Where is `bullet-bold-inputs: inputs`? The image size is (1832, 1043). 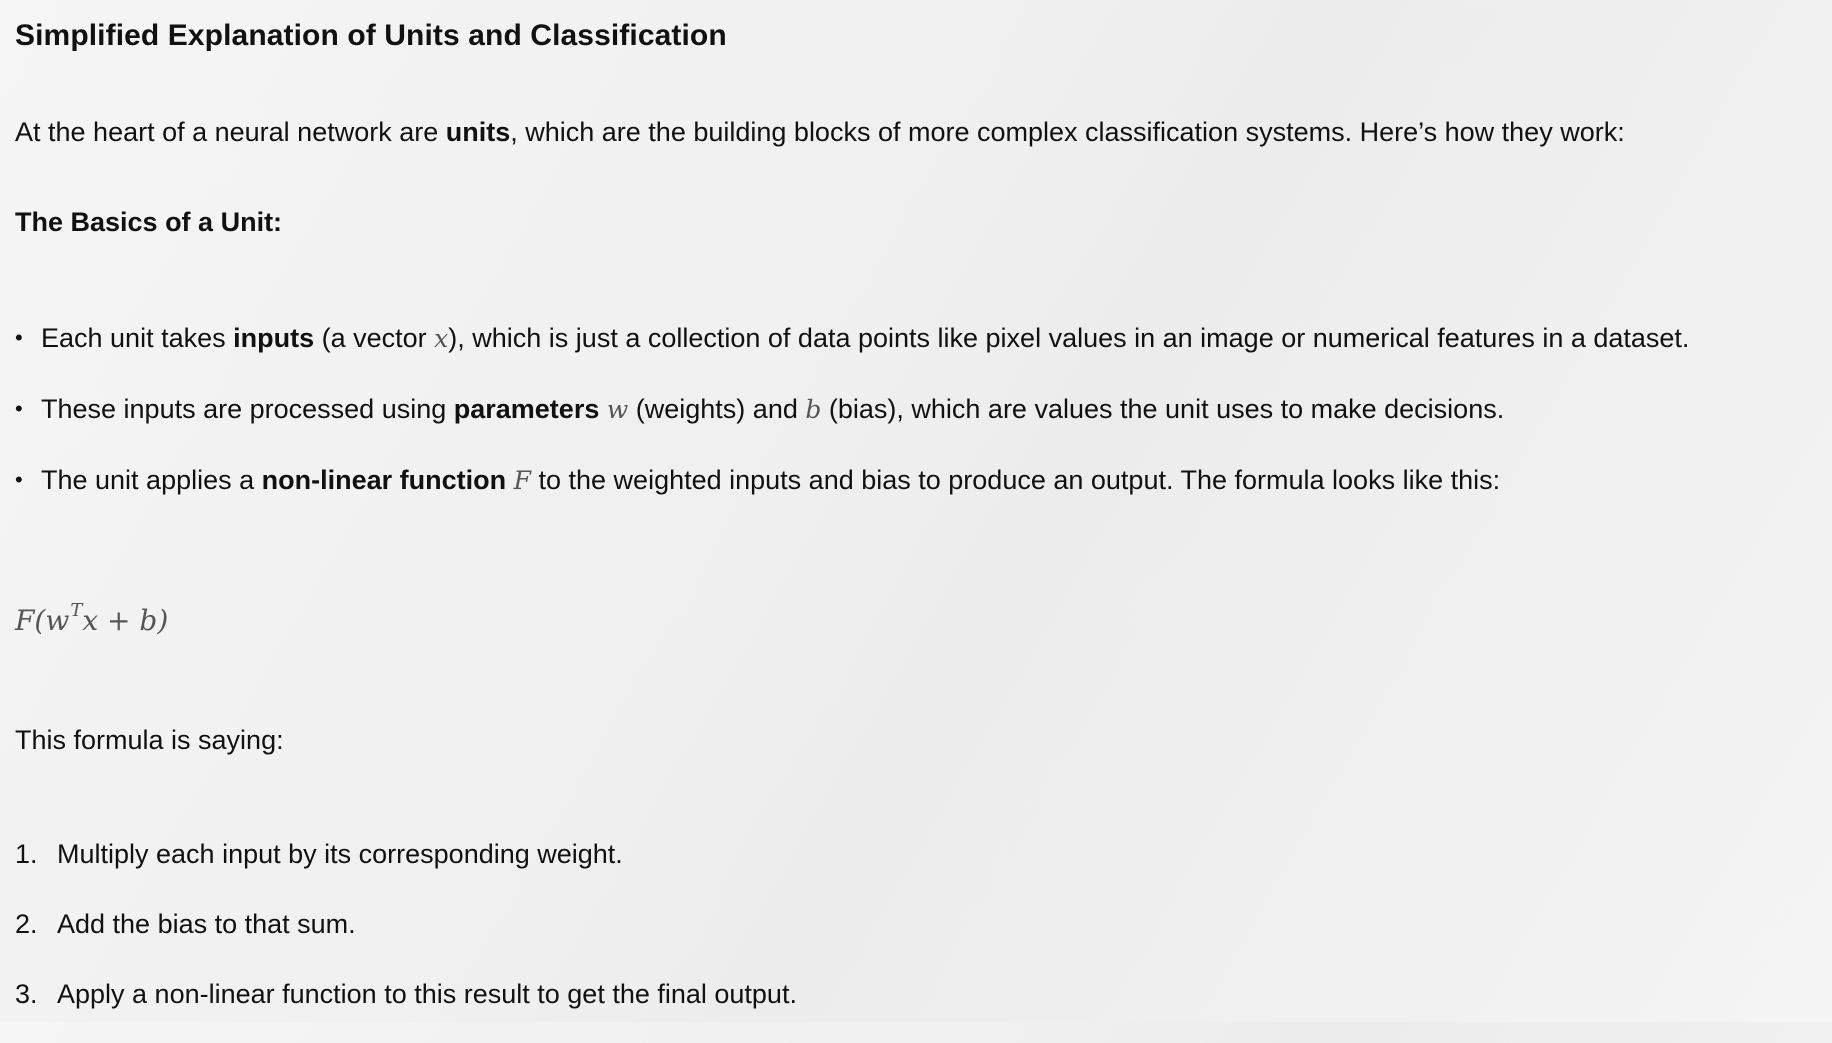
bullet-bold-inputs: inputs is located at coordinates (274, 338).